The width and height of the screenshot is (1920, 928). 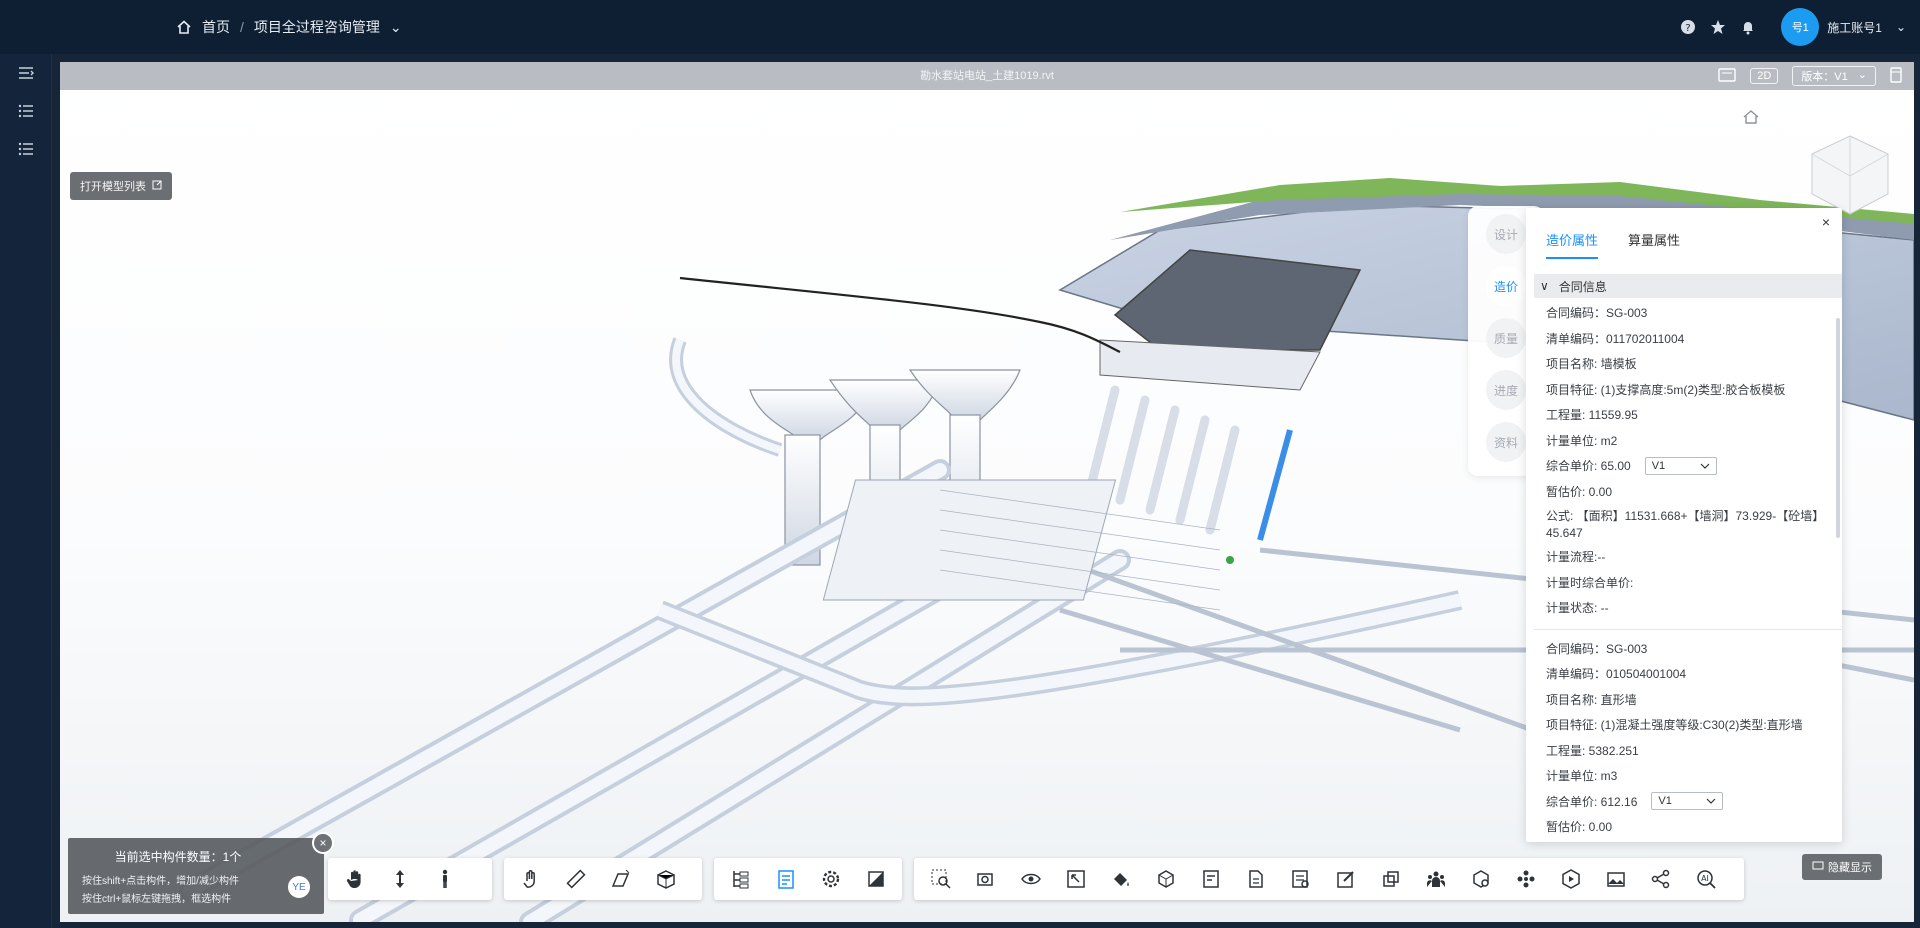 What do you see at coordinates (1588, 466) in the screenshot?
I see `unit-price-label: 综合单价: 65.00` at bounding box center [1588, 466].